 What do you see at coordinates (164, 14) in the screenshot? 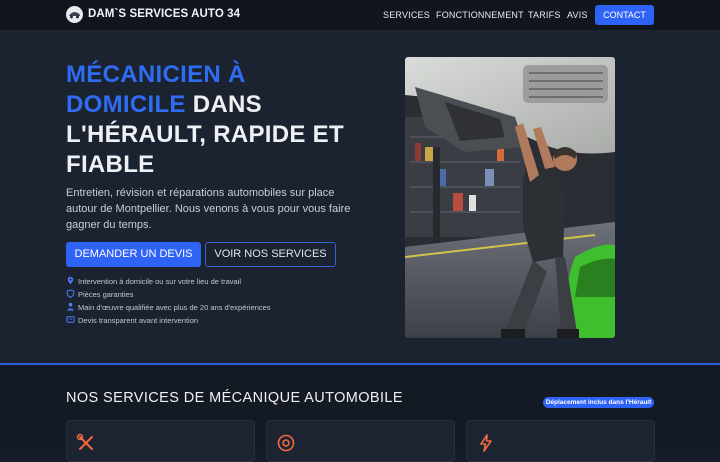
I see `brand-name: DAM`S SERVICES AUTO 34` at bounding box center [164, 14].